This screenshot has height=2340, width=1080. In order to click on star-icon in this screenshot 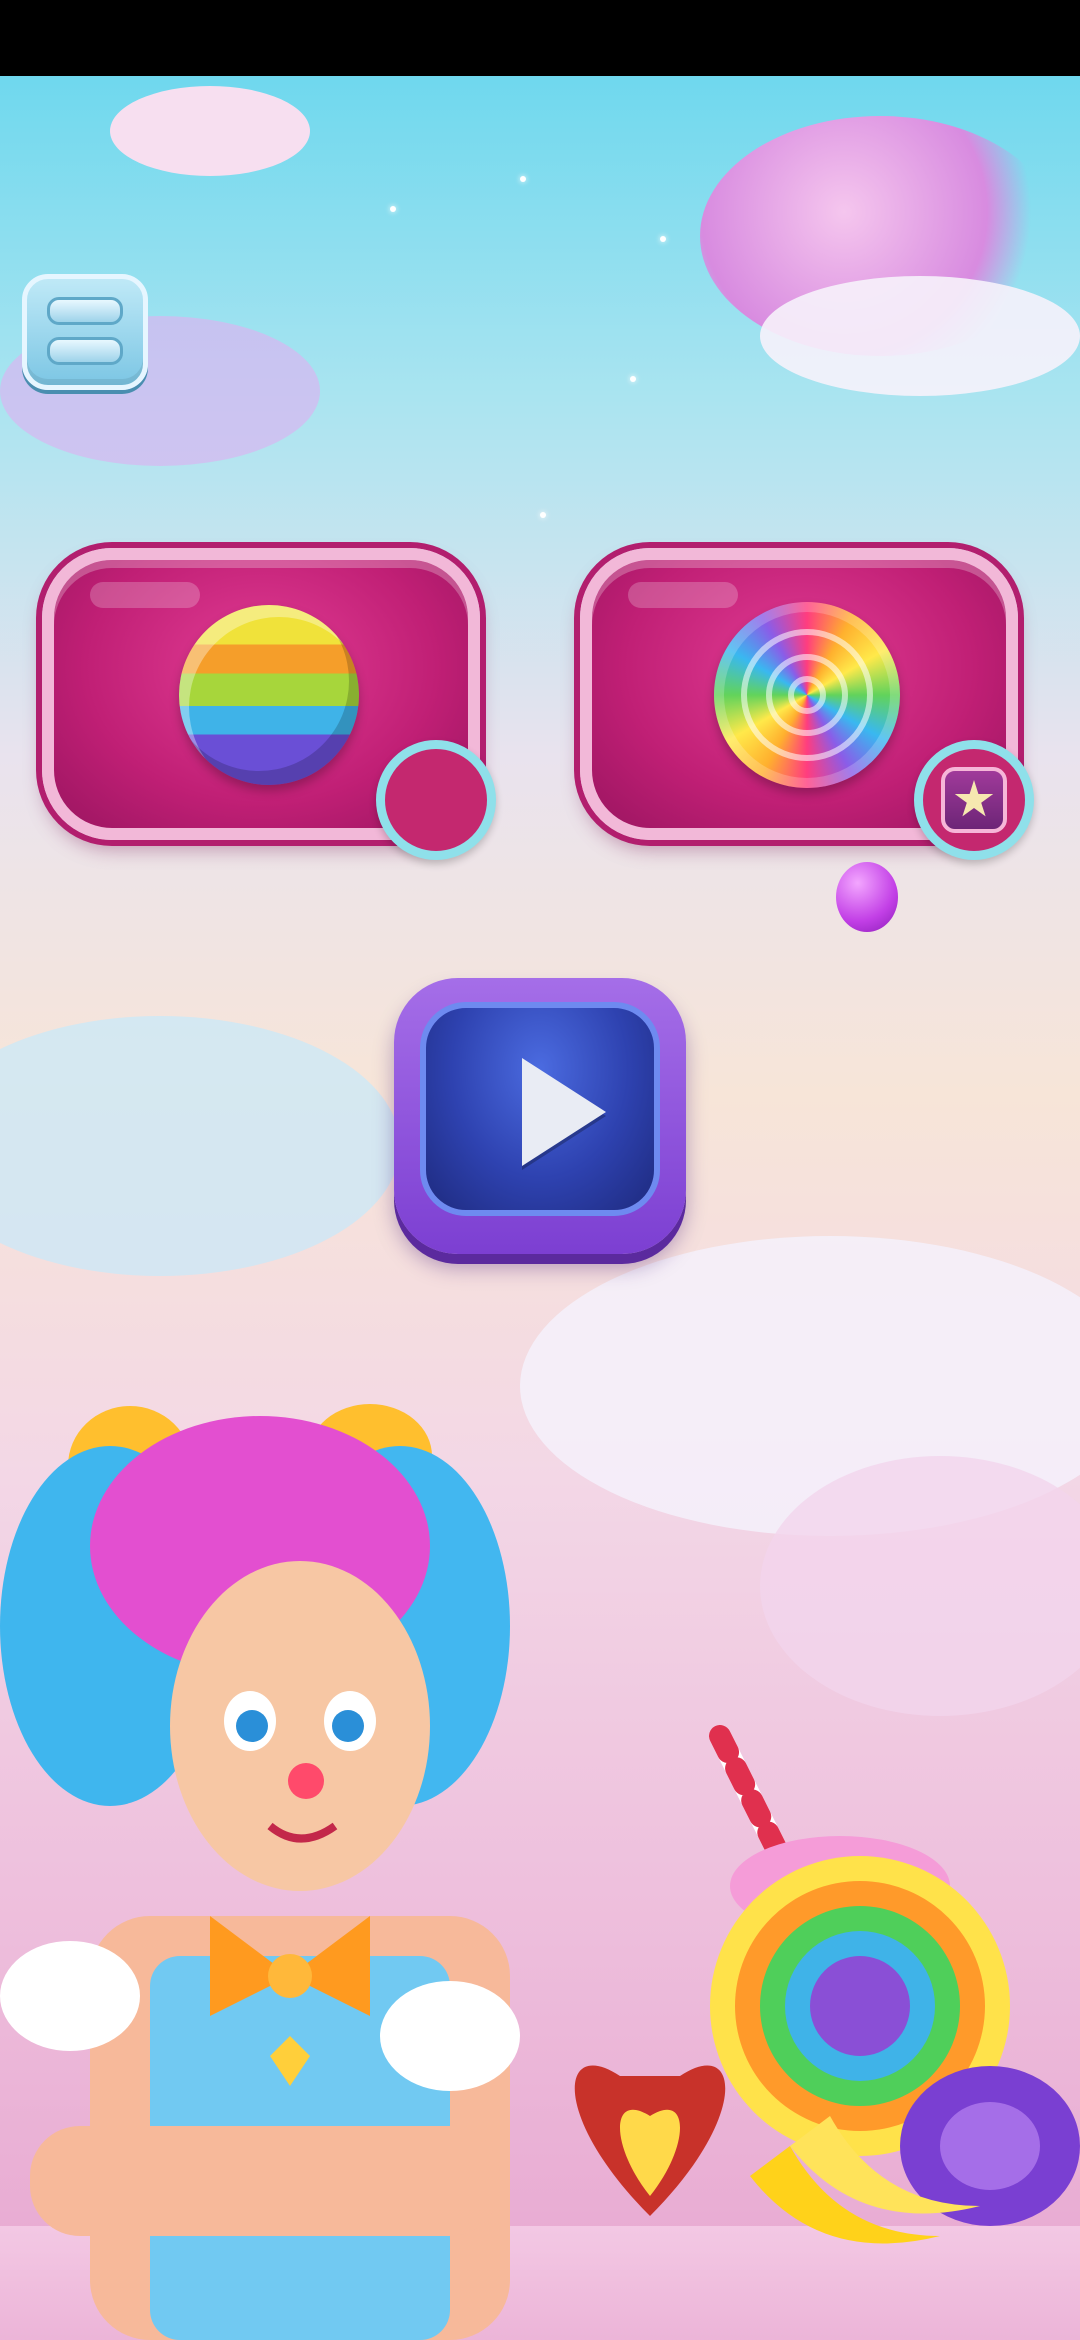, I will do `click(974, 798)`.